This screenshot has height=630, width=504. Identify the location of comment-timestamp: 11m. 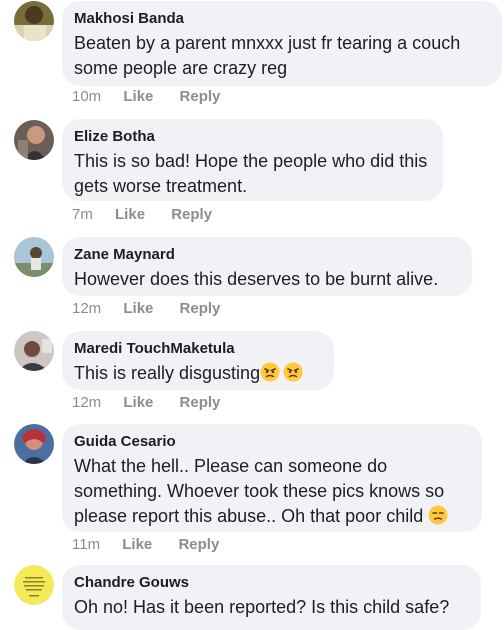
(86, 545).